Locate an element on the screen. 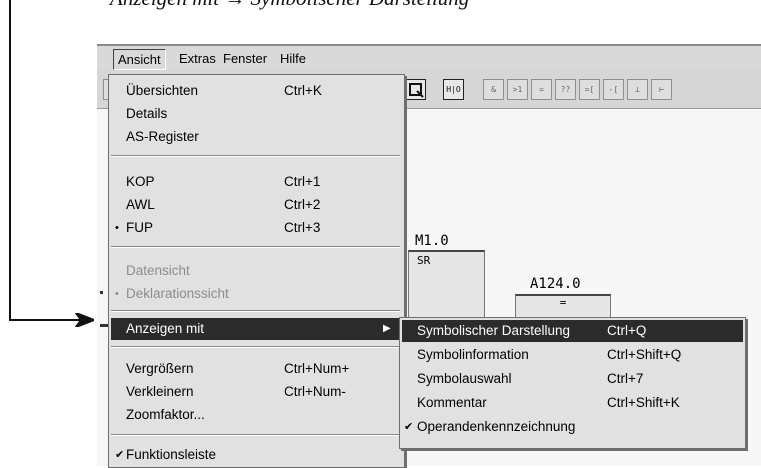 The height and width of the screenshot is (468, 761). menu-ansicht: Ansicht is located at coordinates (139, 59).